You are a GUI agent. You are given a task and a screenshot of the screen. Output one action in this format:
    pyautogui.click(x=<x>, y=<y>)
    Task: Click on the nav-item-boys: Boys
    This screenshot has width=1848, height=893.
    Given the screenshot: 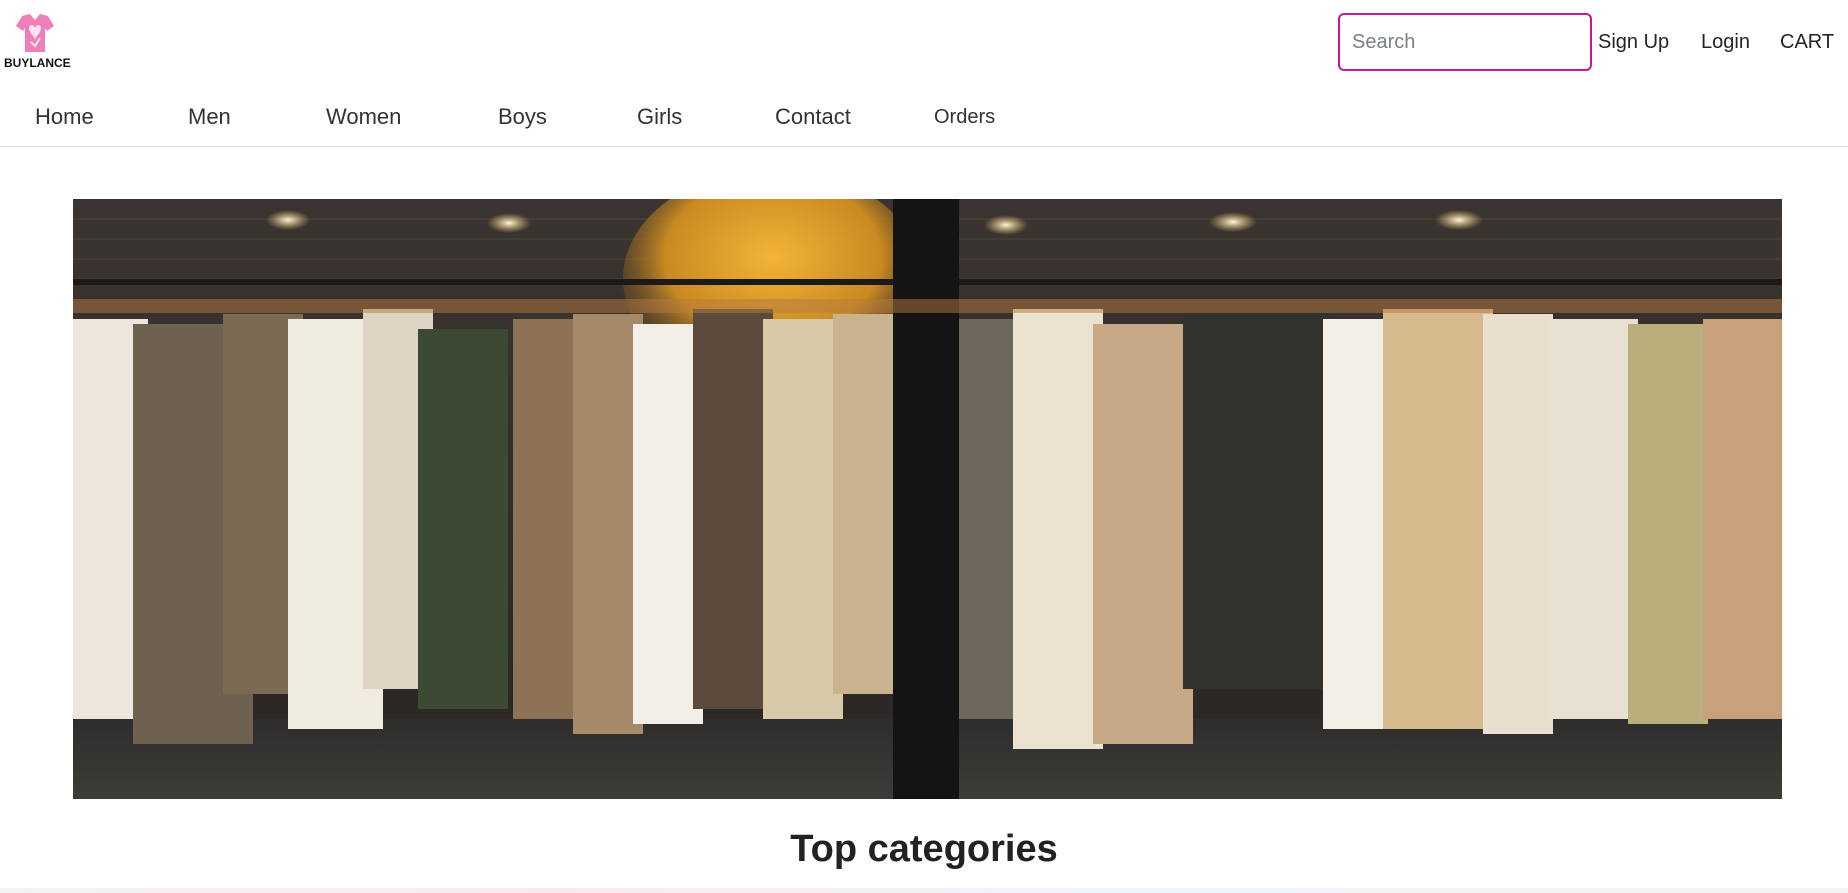 What is the action you would take?
    pyautogui.click(x=522, y=117)
    